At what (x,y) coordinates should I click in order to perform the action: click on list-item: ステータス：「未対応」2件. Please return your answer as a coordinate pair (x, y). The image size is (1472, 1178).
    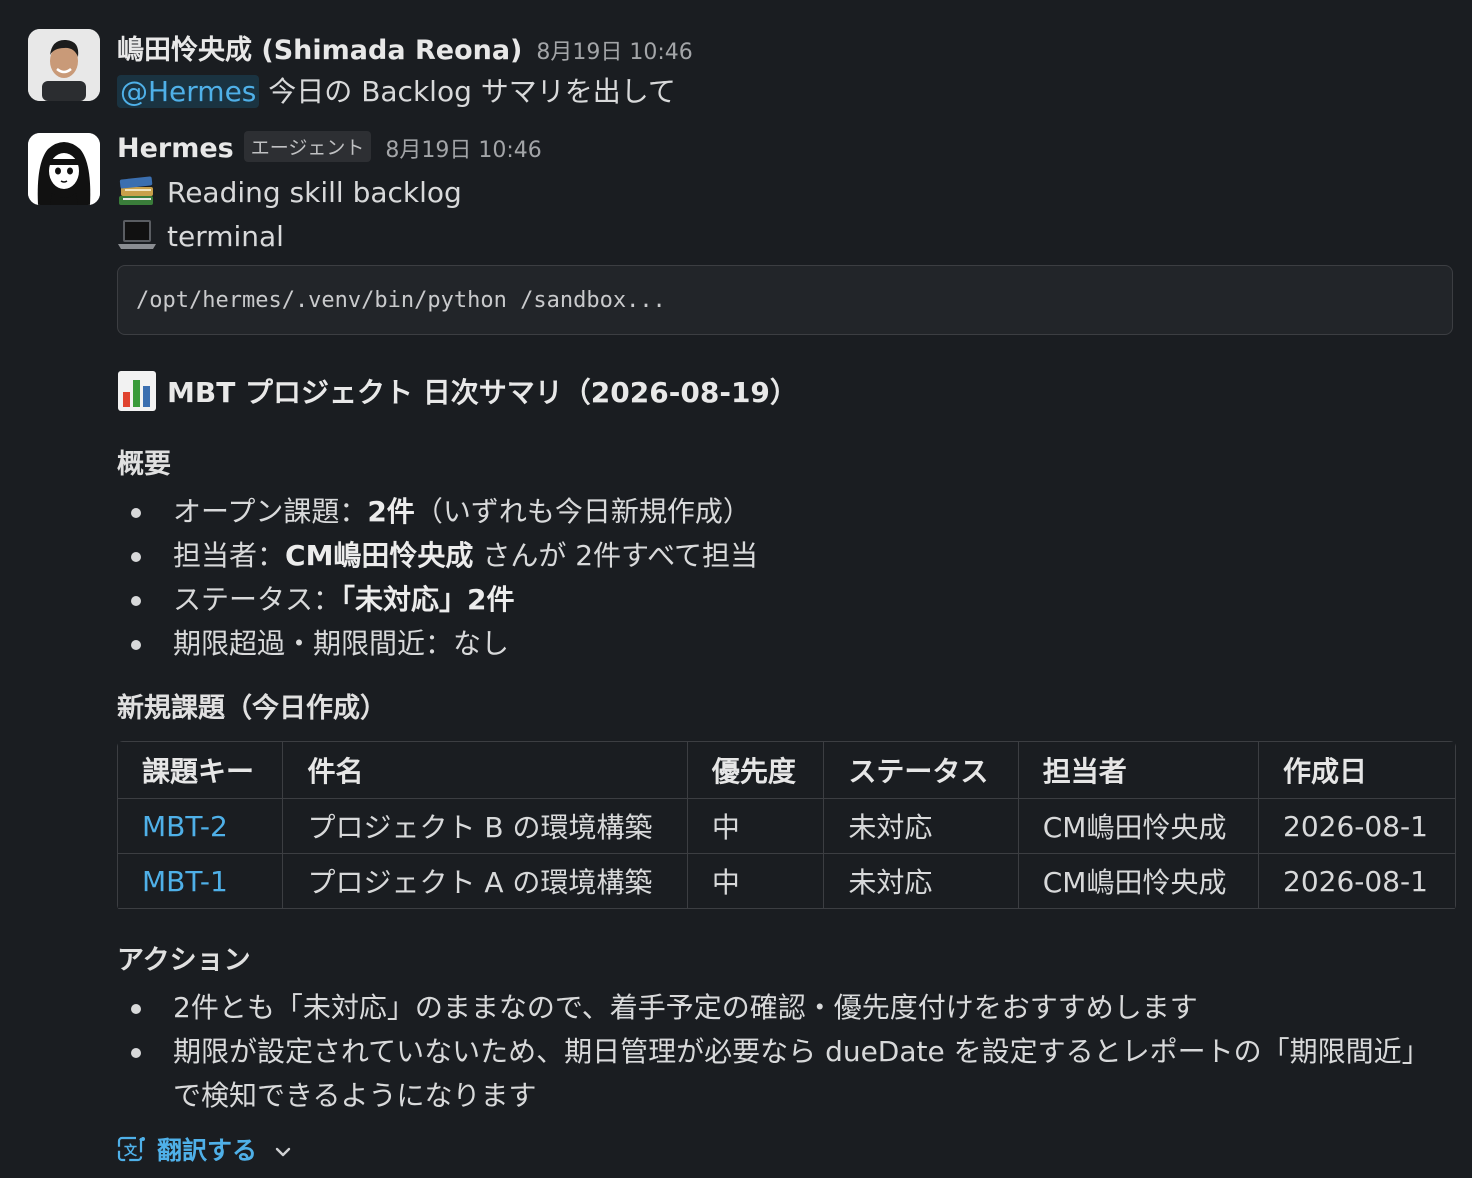
    Looking at the image, I should click on (437, 600).